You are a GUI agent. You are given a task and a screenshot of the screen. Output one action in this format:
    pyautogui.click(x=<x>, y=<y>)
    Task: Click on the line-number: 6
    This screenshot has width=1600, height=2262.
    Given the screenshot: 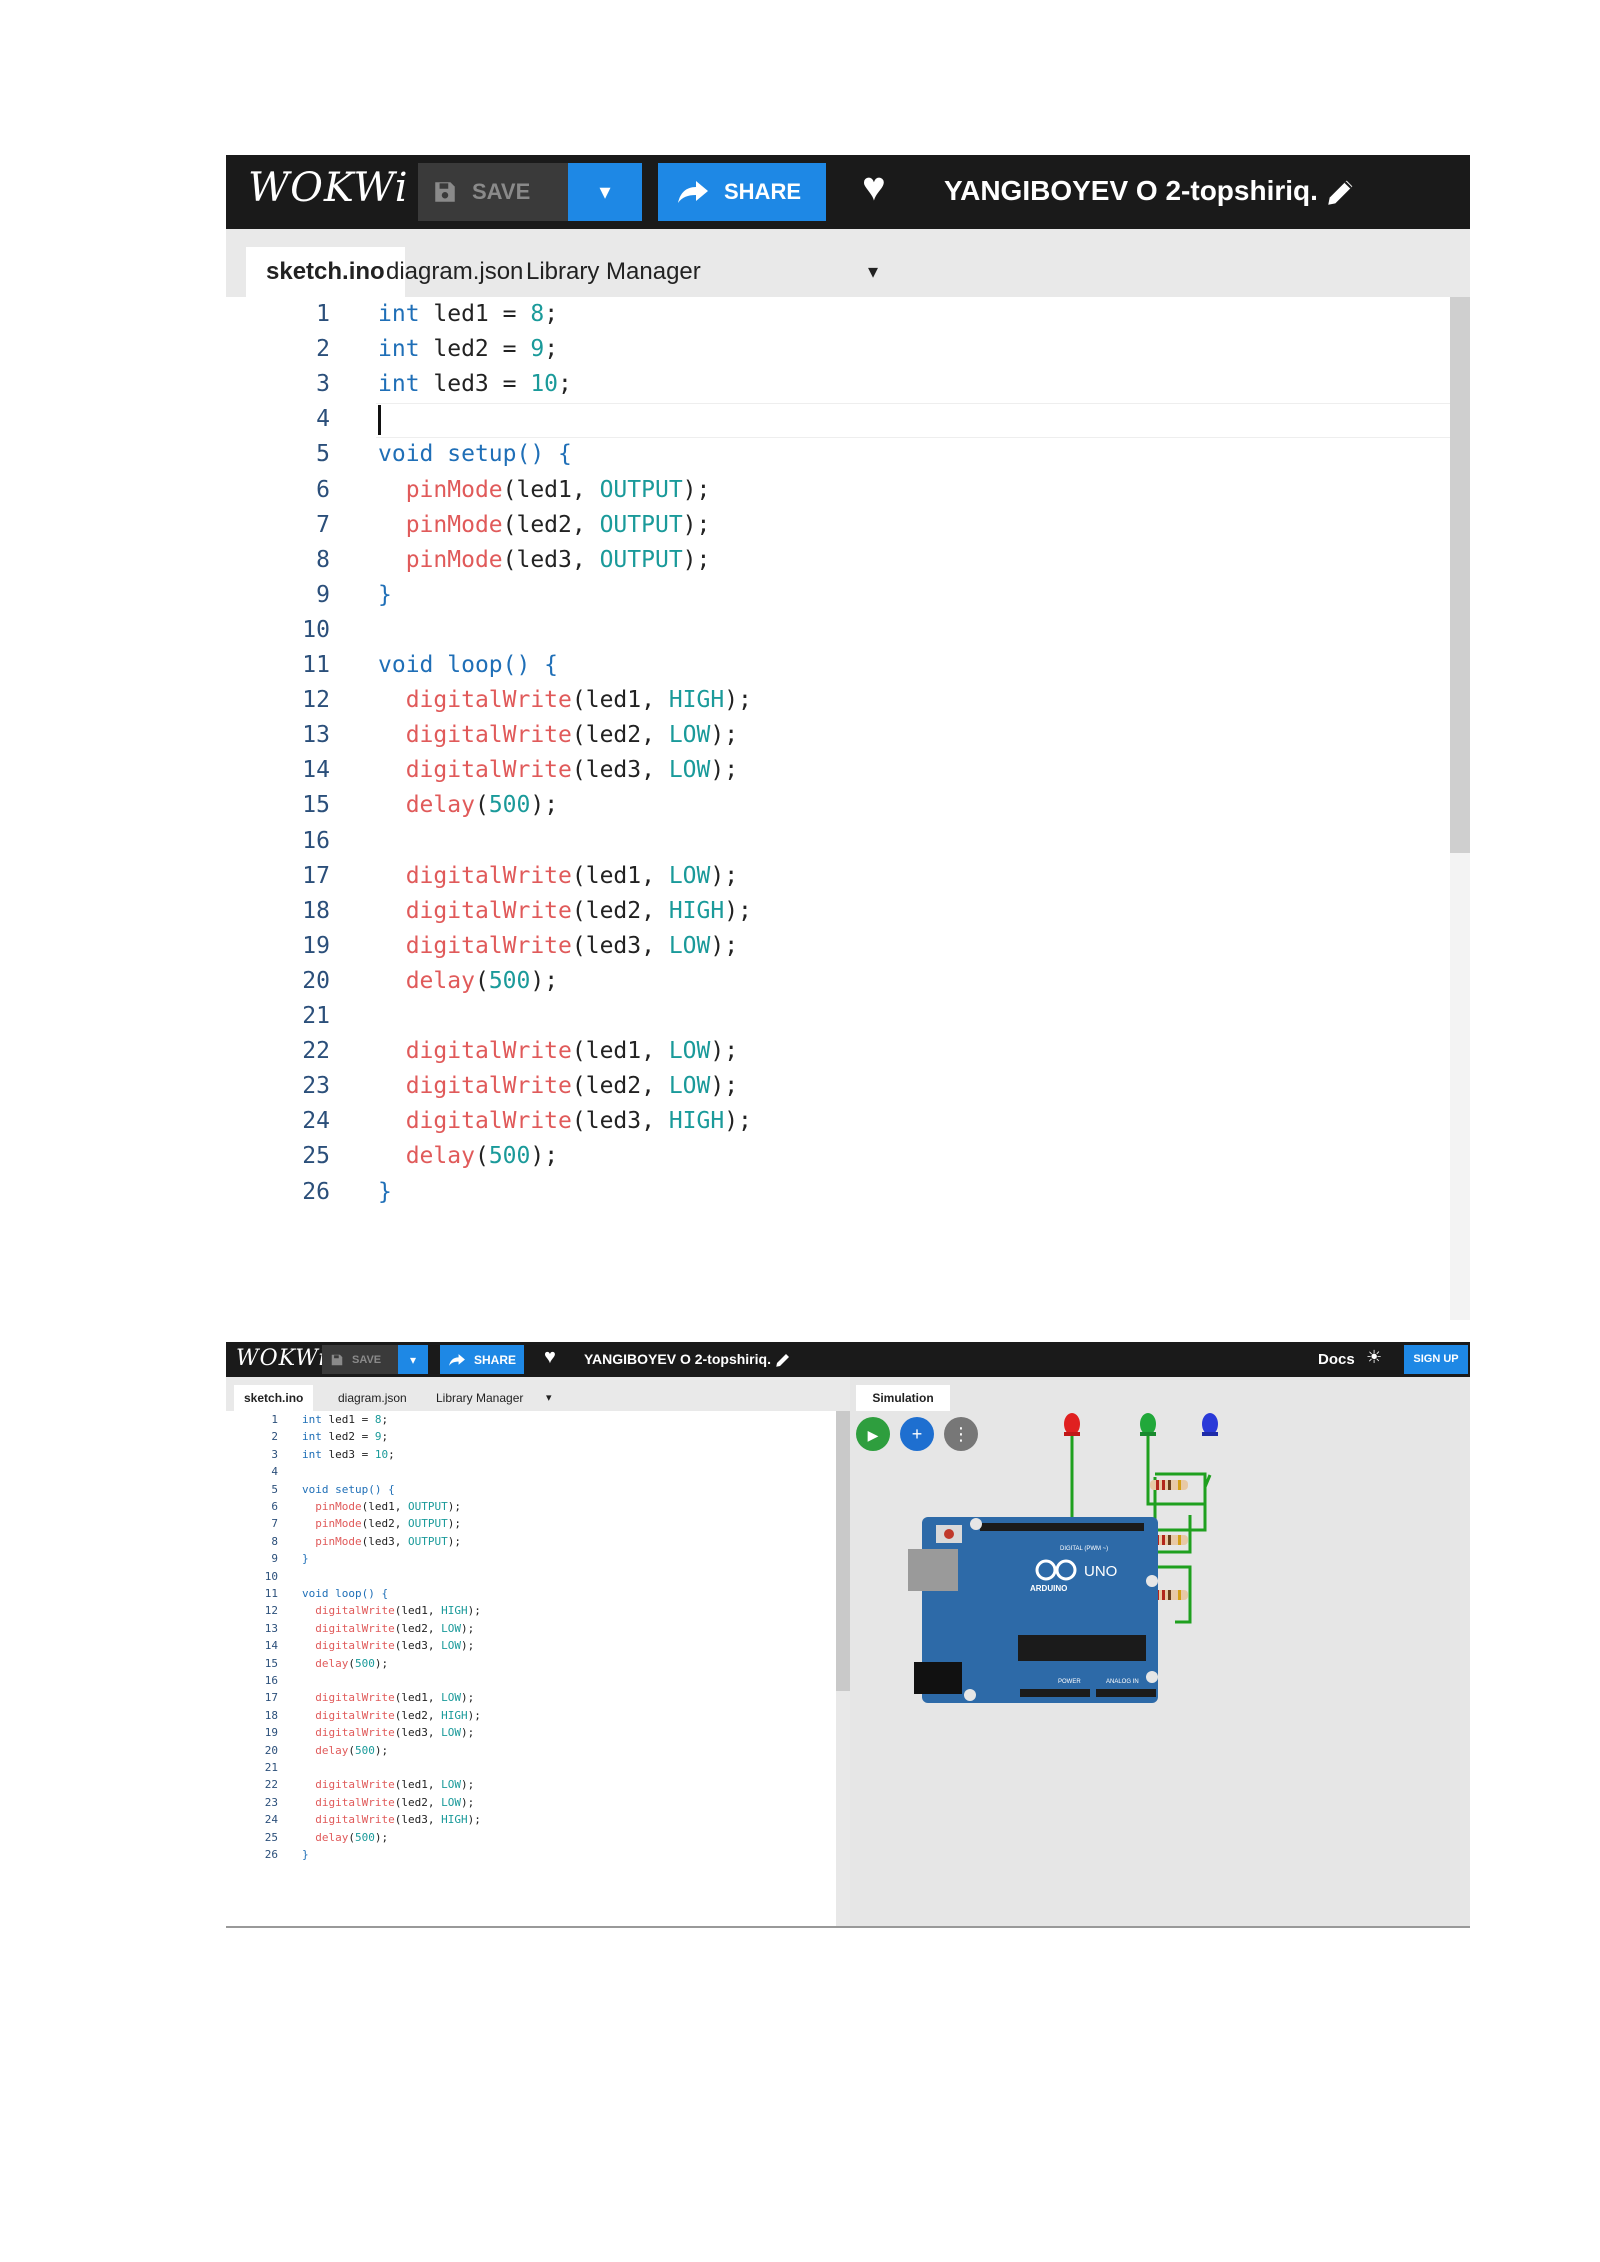 What is the action you would take?
    pyautogui.click(x=274, y=1506)
    